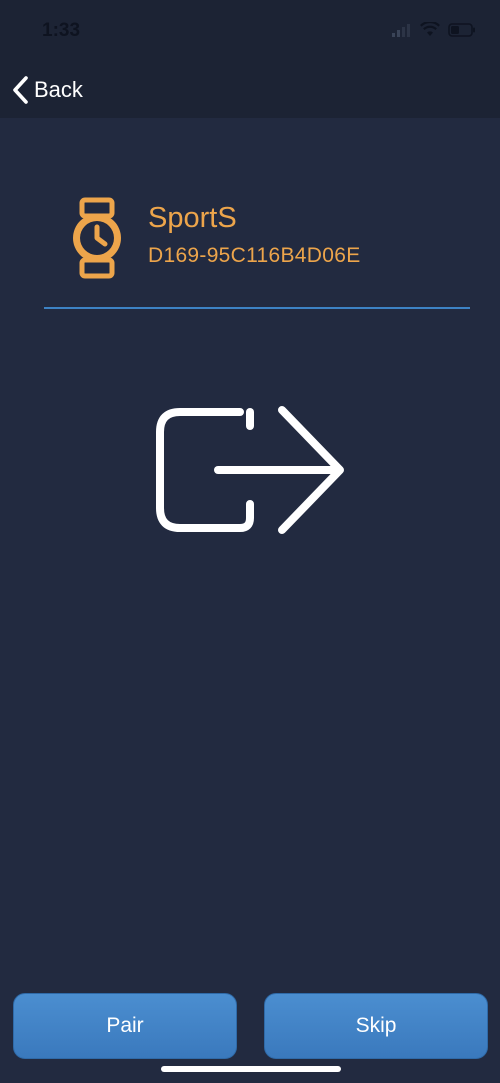  I want to click on back-label: Back, so click(58, 89).